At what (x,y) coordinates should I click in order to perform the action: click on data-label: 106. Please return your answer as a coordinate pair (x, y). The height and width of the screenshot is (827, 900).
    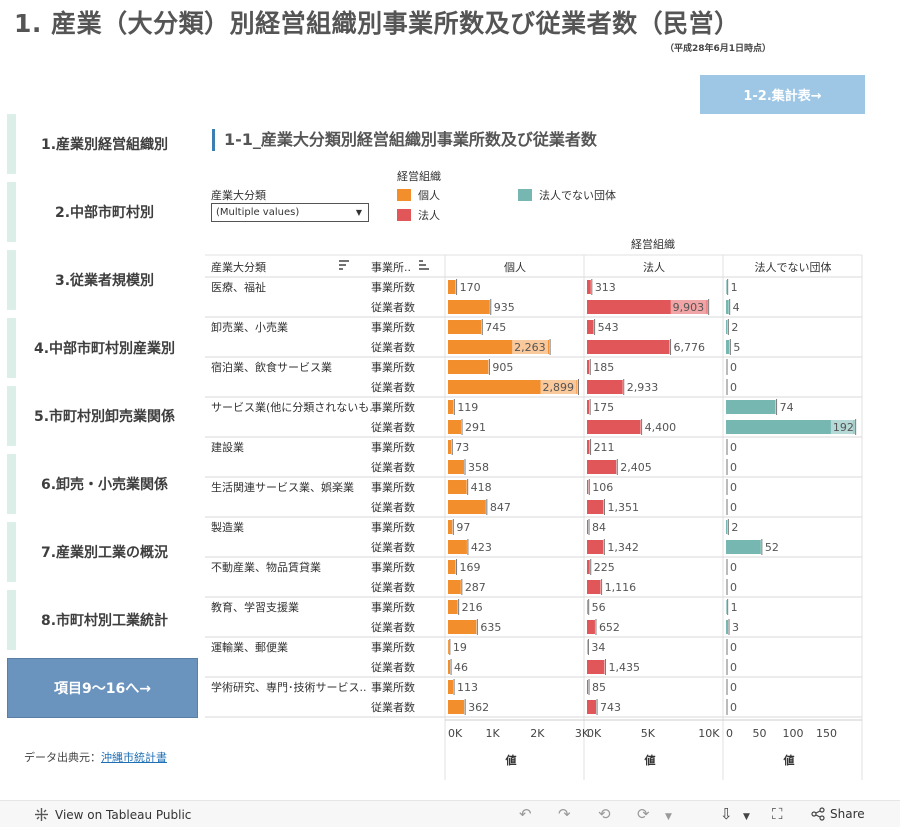
    Looking at the image, I should click on (602, 487).